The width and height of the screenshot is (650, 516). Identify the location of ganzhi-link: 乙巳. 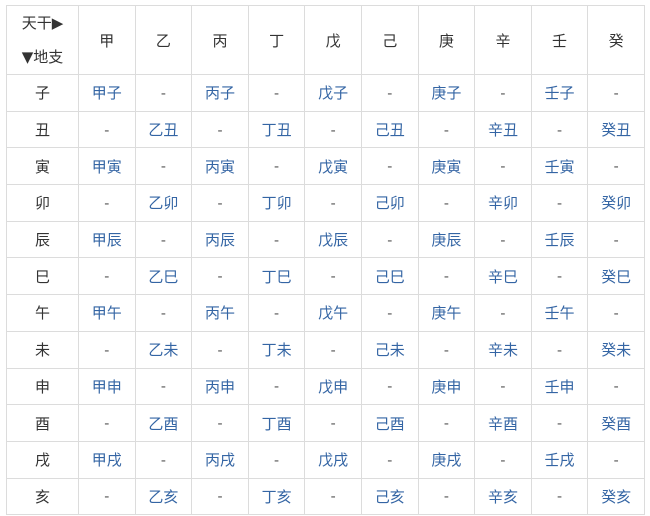
(163, 276).